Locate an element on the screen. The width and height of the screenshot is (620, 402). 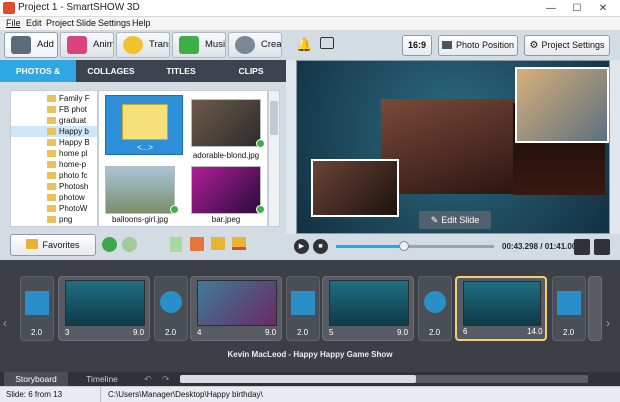
folder-tree-item: Happy b is located at coordinates (54, 131).